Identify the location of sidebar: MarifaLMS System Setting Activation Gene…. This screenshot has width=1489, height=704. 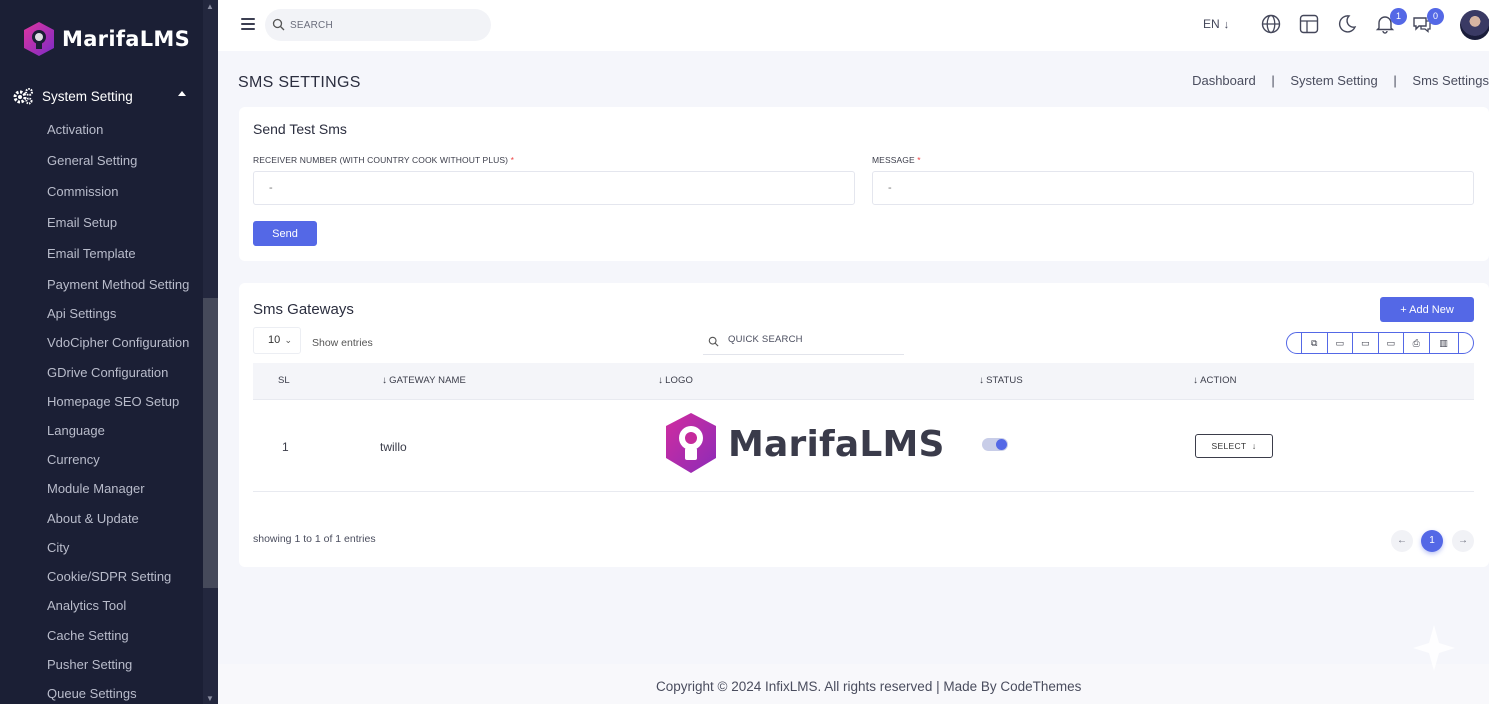
(109, 352).